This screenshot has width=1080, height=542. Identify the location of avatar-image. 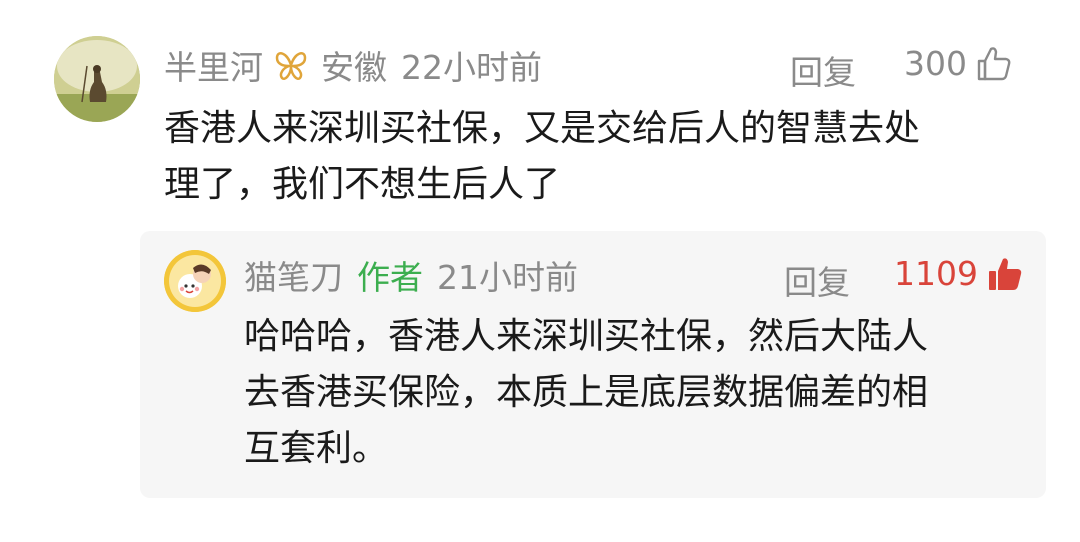
(97, 79).